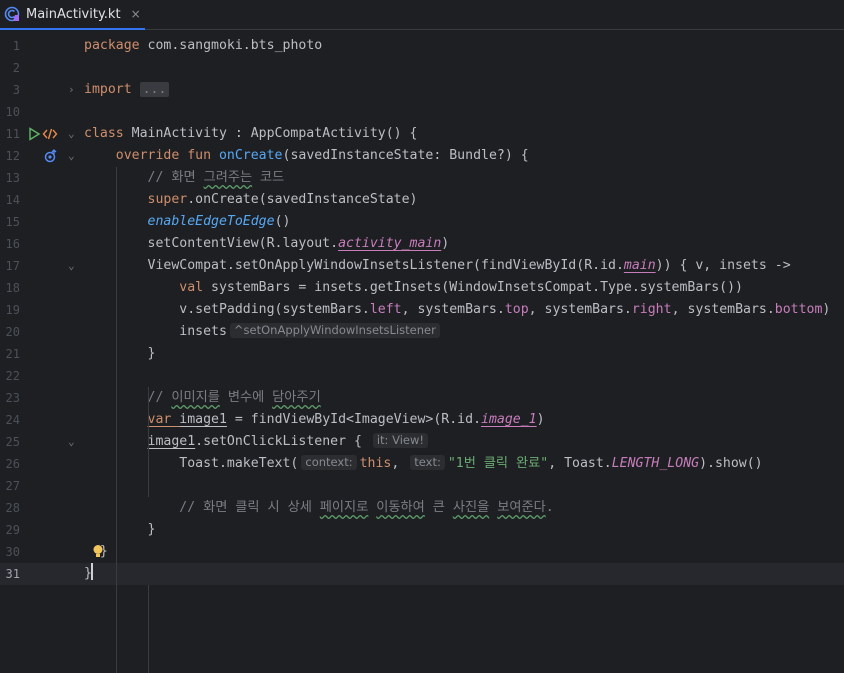 The image size is (844, 673). I want to click on line-number: 29, so click(12, 530).